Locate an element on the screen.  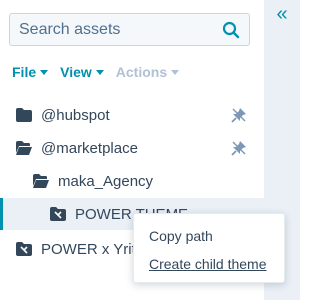
tree-item-power-x-yritys: POWER x Yritys is located at coordinates (83, 249).